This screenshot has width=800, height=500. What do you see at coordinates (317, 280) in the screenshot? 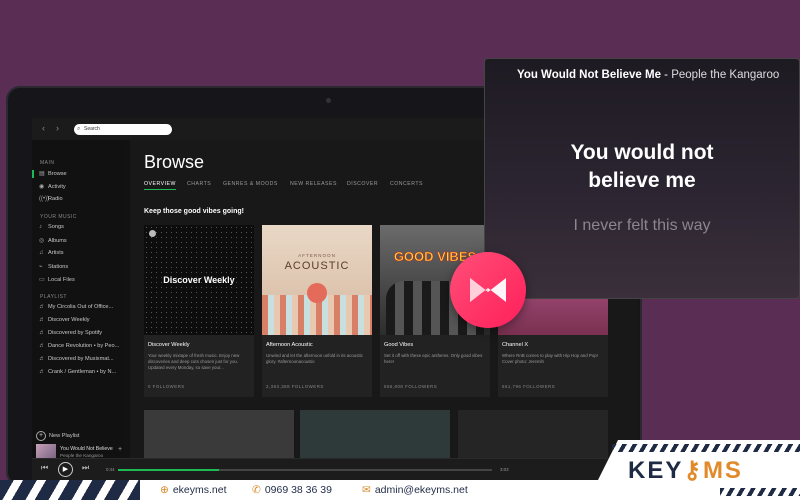
I see `cover-art: AFTERNOON ACOUSTIC` at bounding box center [317, 280].